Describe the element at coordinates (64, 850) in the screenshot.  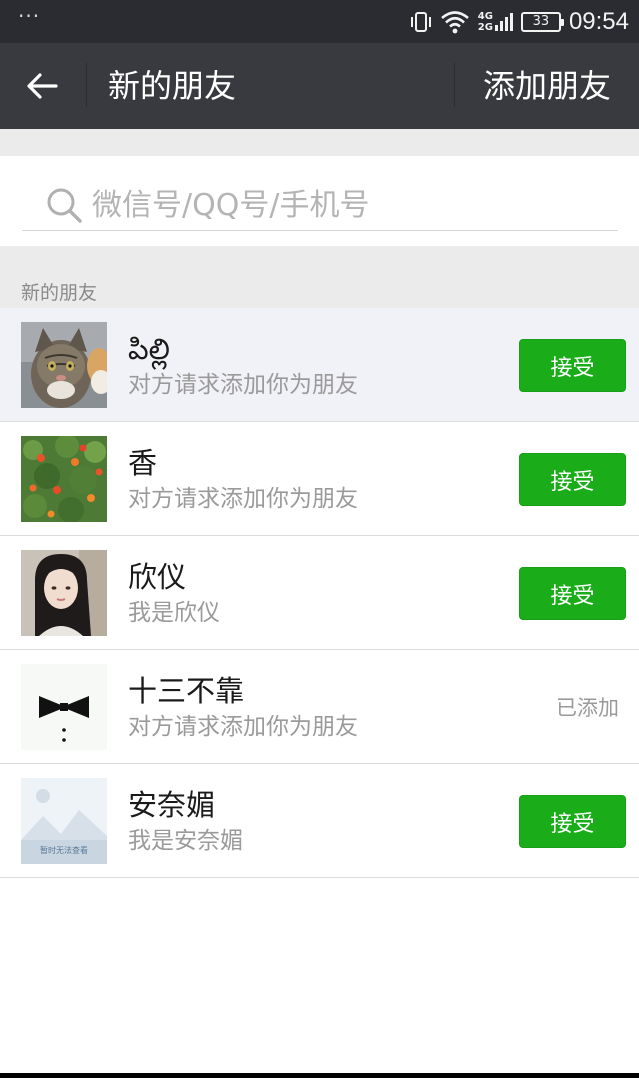
I see `placeholder-caption: 暂时无法查看` at that location.